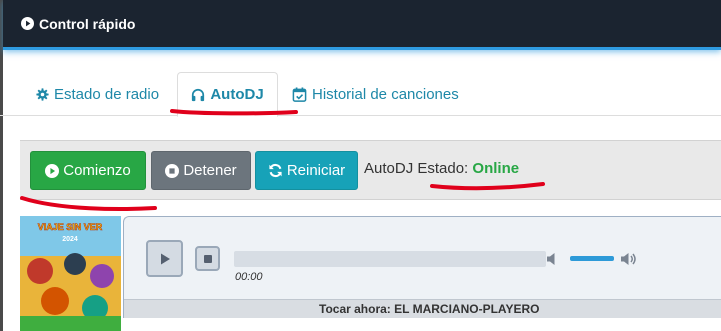 This screenshot has width=721, height=331. I want to click on current-time: 00:00, so click(249, 277).